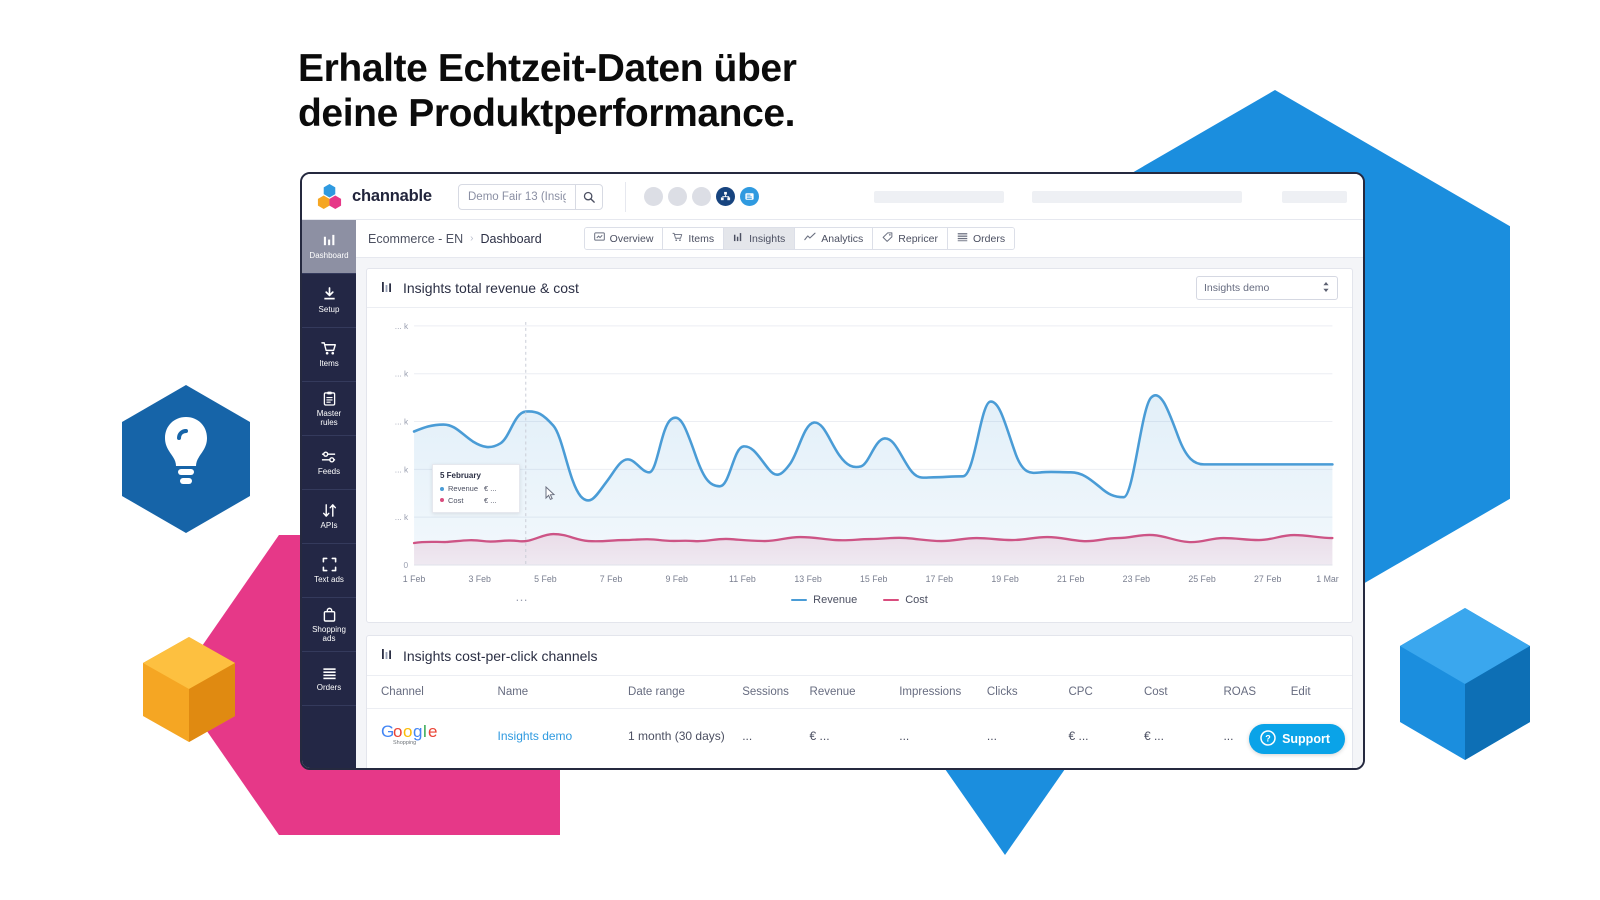 This screenshot has width=1600, height=900. What do you see at coordinates (329, 625) in the screenshot?
I see `sidebar-item-shopping-ads: Shopping ads` at bounding box center [329, 625].